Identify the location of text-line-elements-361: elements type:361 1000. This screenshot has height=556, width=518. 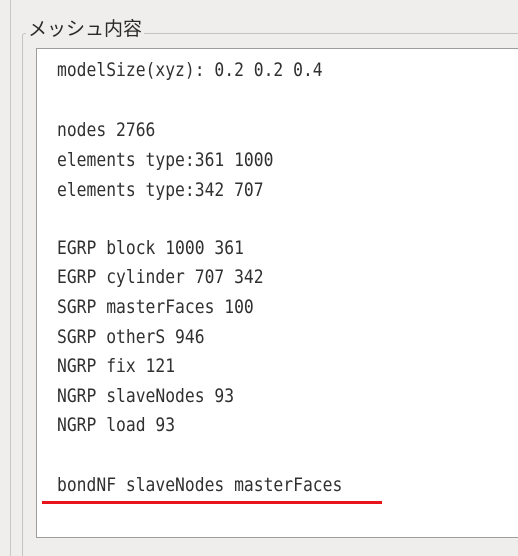
(165, 160).